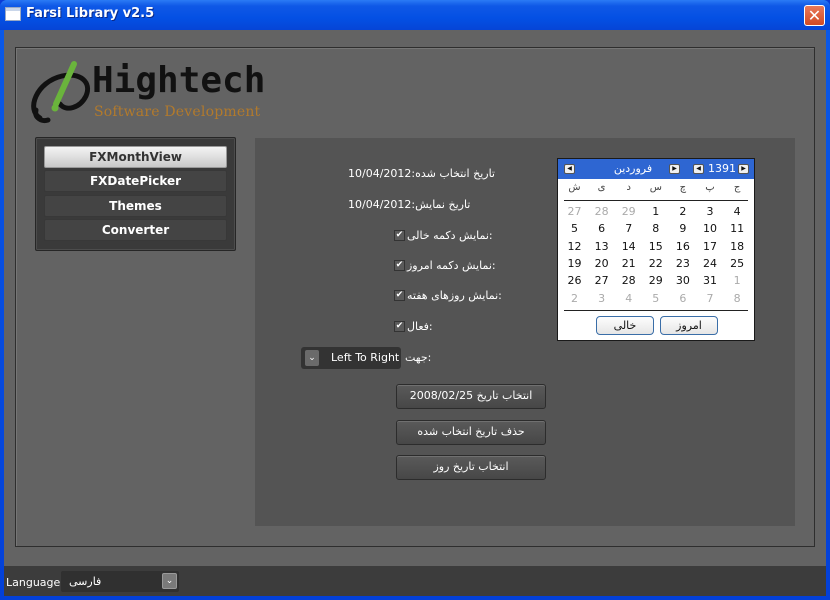 Image resolution: width=830 pixels, height=600 pixels. Describe the element at coordinates (683, 187) in the screenshot. I see `weekday-label: چ` at that location.